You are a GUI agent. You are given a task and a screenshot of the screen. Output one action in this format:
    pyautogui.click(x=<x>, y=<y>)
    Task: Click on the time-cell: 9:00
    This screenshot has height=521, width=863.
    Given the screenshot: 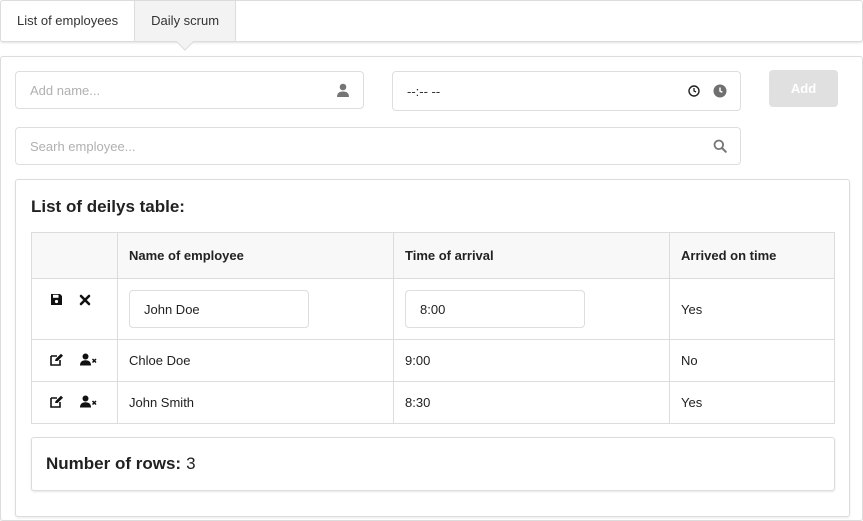 What is the action you would take?
    pyautogui.click(x=531, y=360)
    